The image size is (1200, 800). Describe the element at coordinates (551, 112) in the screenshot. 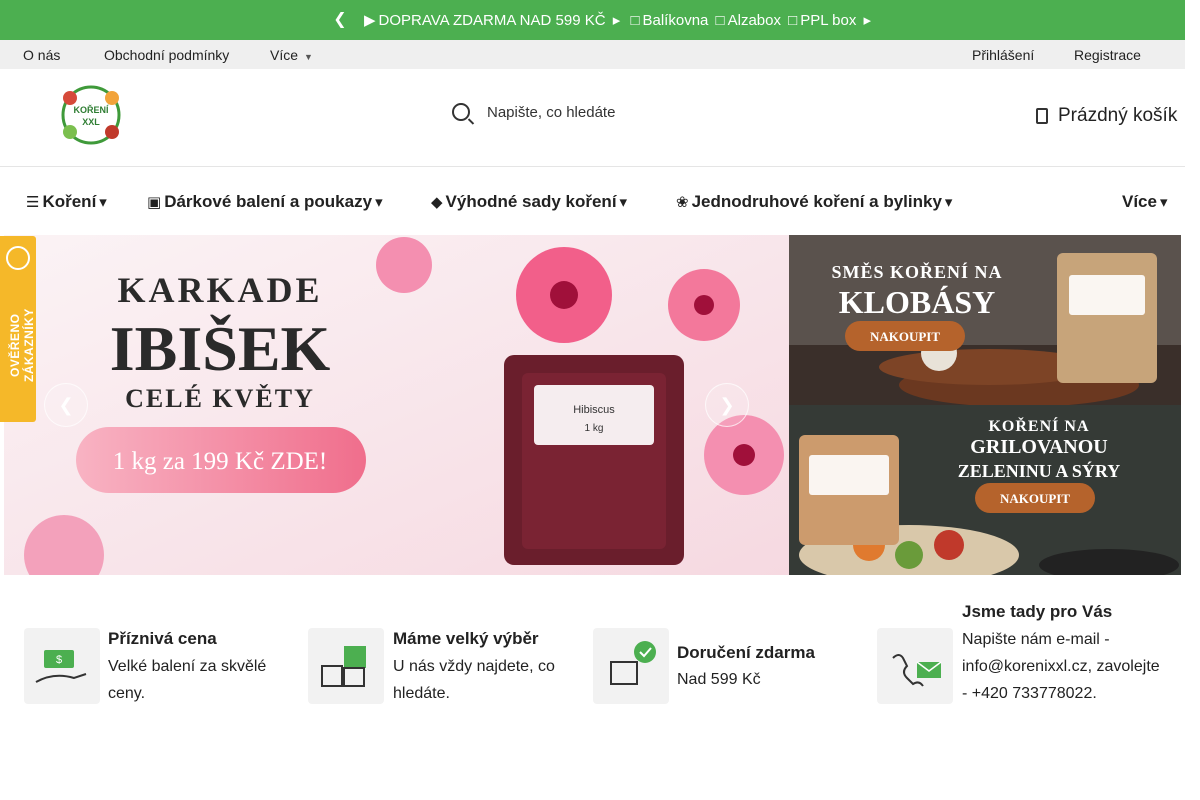

I see `search-input: Napište, co hledáte` at that location.